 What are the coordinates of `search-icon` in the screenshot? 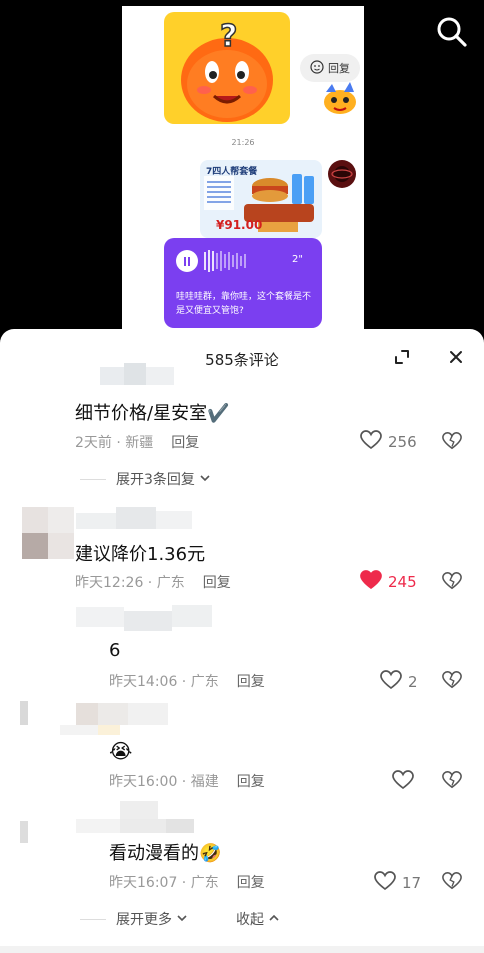 It's located at (452, 32).